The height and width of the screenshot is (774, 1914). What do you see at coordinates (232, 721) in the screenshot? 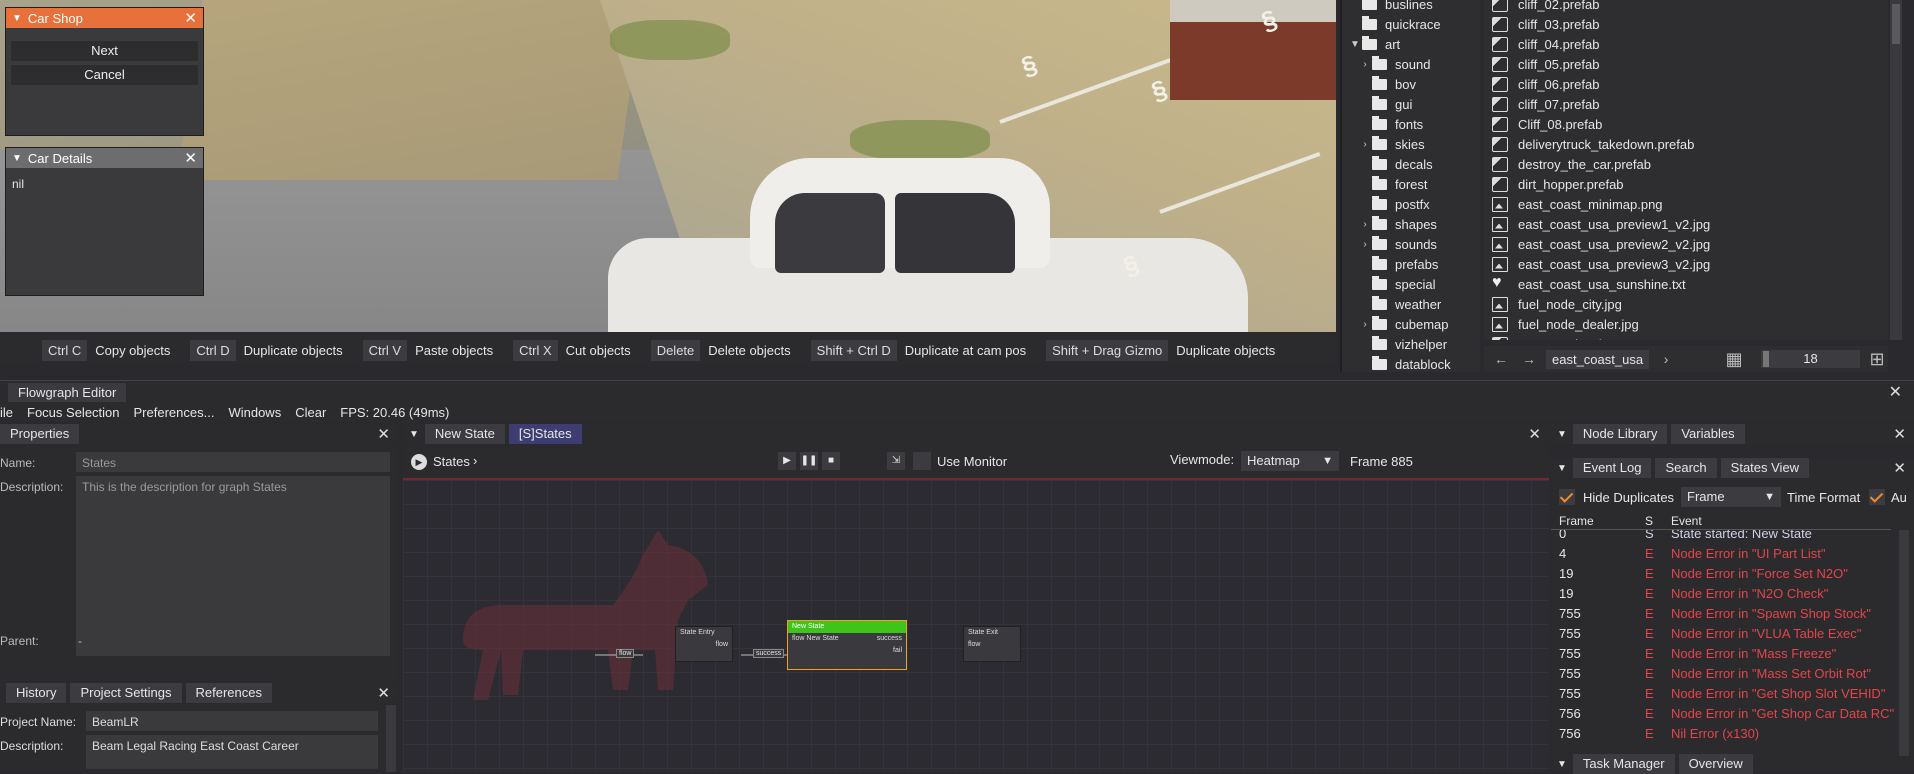
I see `project-name-field: BeamLR` at bounding box center [232, 721].